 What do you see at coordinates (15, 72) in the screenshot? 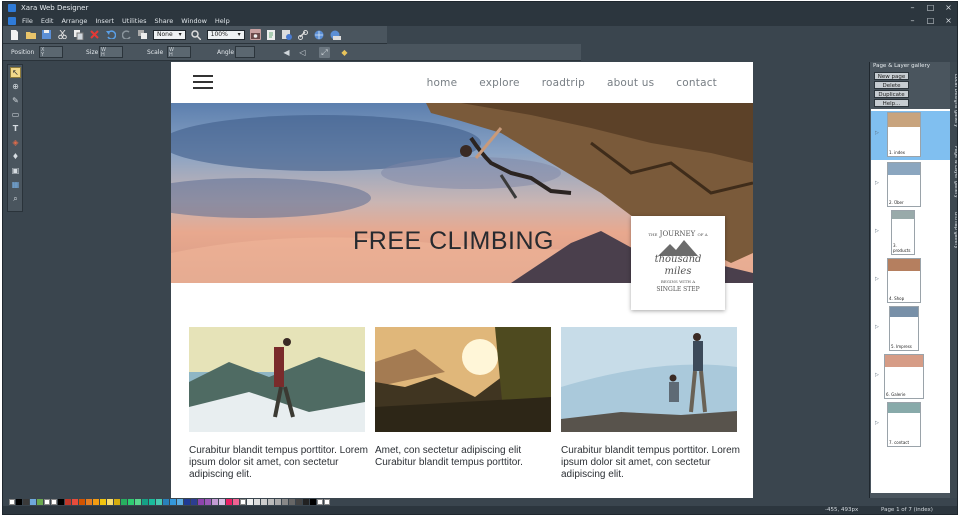
I see `selector-tool-icon: ↖` at bounding box center [15, 72].